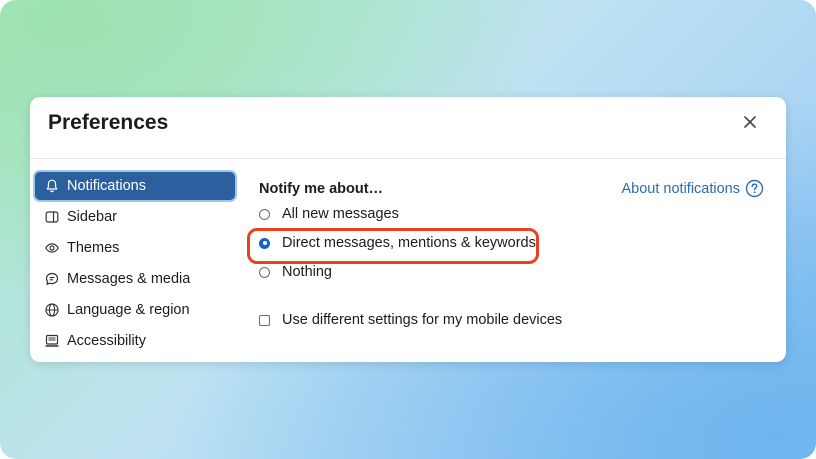 This screenshot has height=459, width=816. I want to click on bell-icon, so click(52, 186).